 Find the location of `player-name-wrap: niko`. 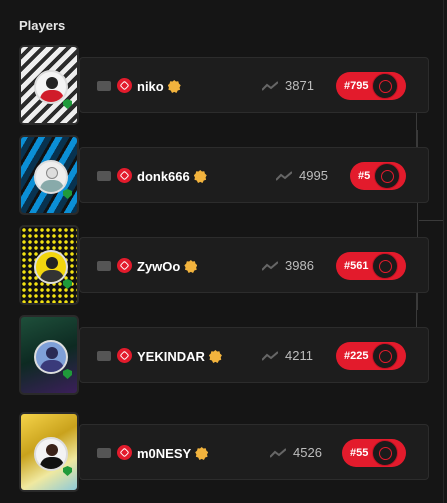

player-name-wrap: niko is located at coordinates (159, 86).